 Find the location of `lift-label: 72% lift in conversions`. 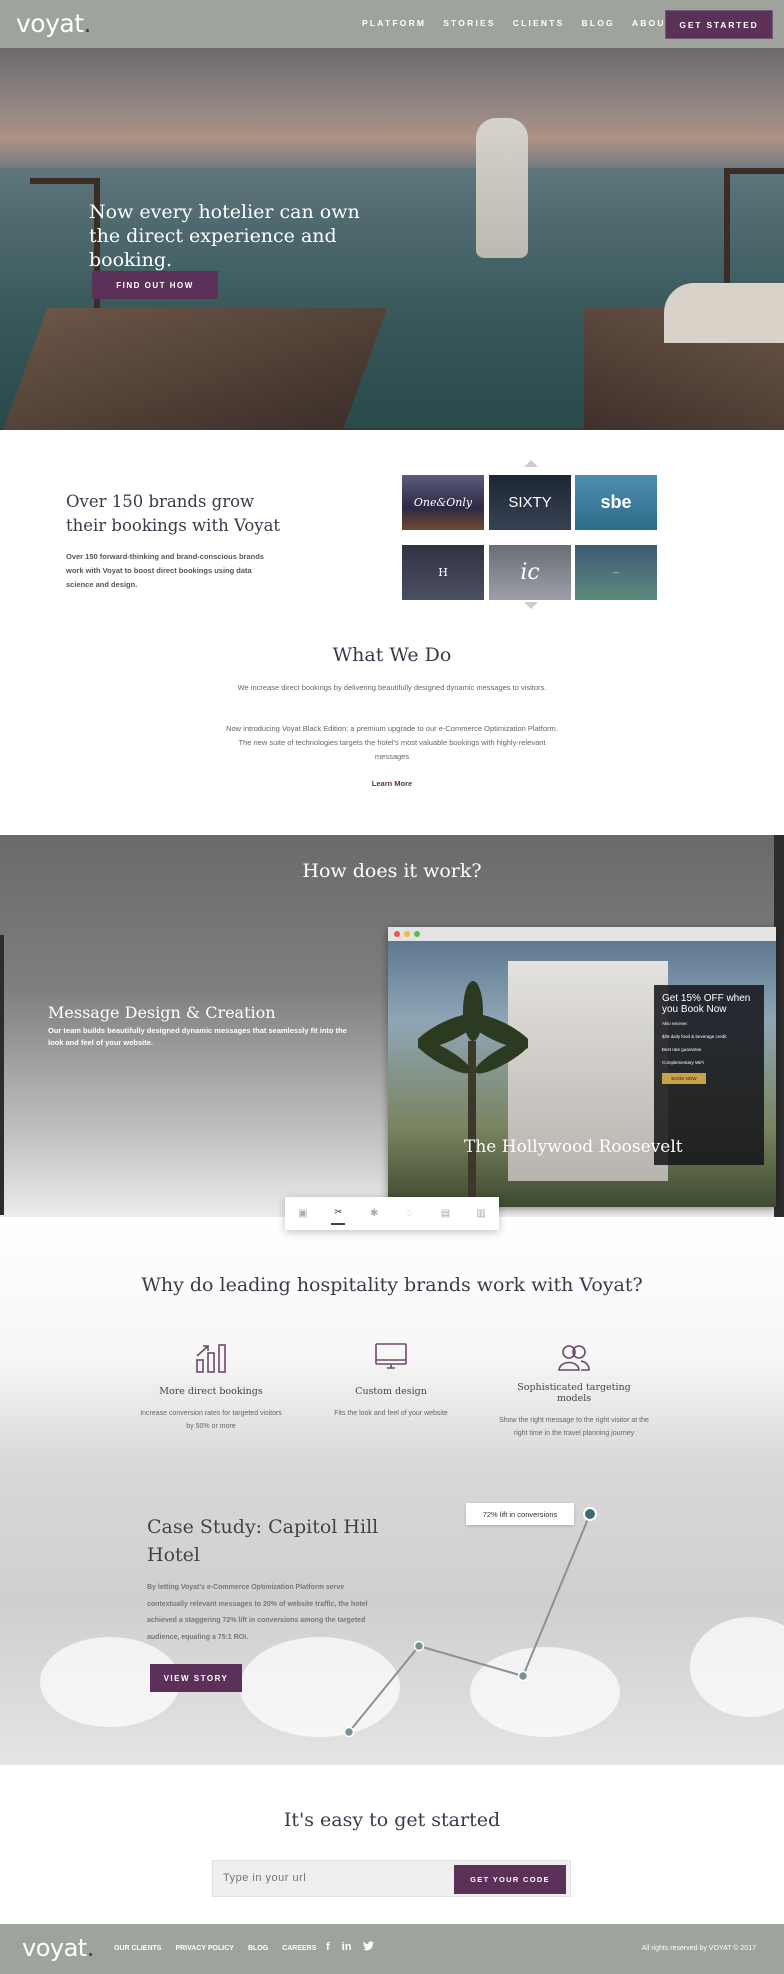

lift-label: 72% lift in conversions is located at coordinates (520, 1514).